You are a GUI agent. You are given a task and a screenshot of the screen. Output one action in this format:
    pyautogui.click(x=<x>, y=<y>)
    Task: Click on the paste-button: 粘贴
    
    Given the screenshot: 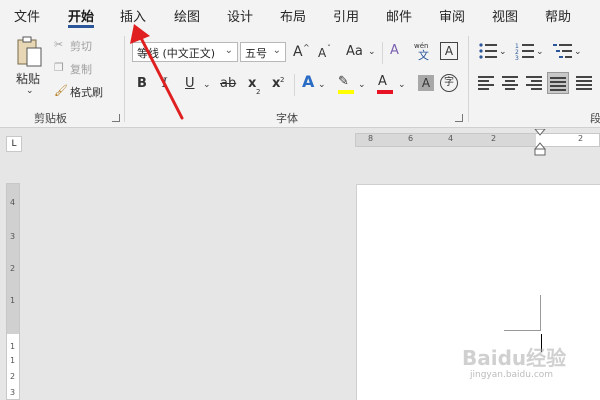 What is the action you would take?
    pyautogui.click(x=28, y=78)
    